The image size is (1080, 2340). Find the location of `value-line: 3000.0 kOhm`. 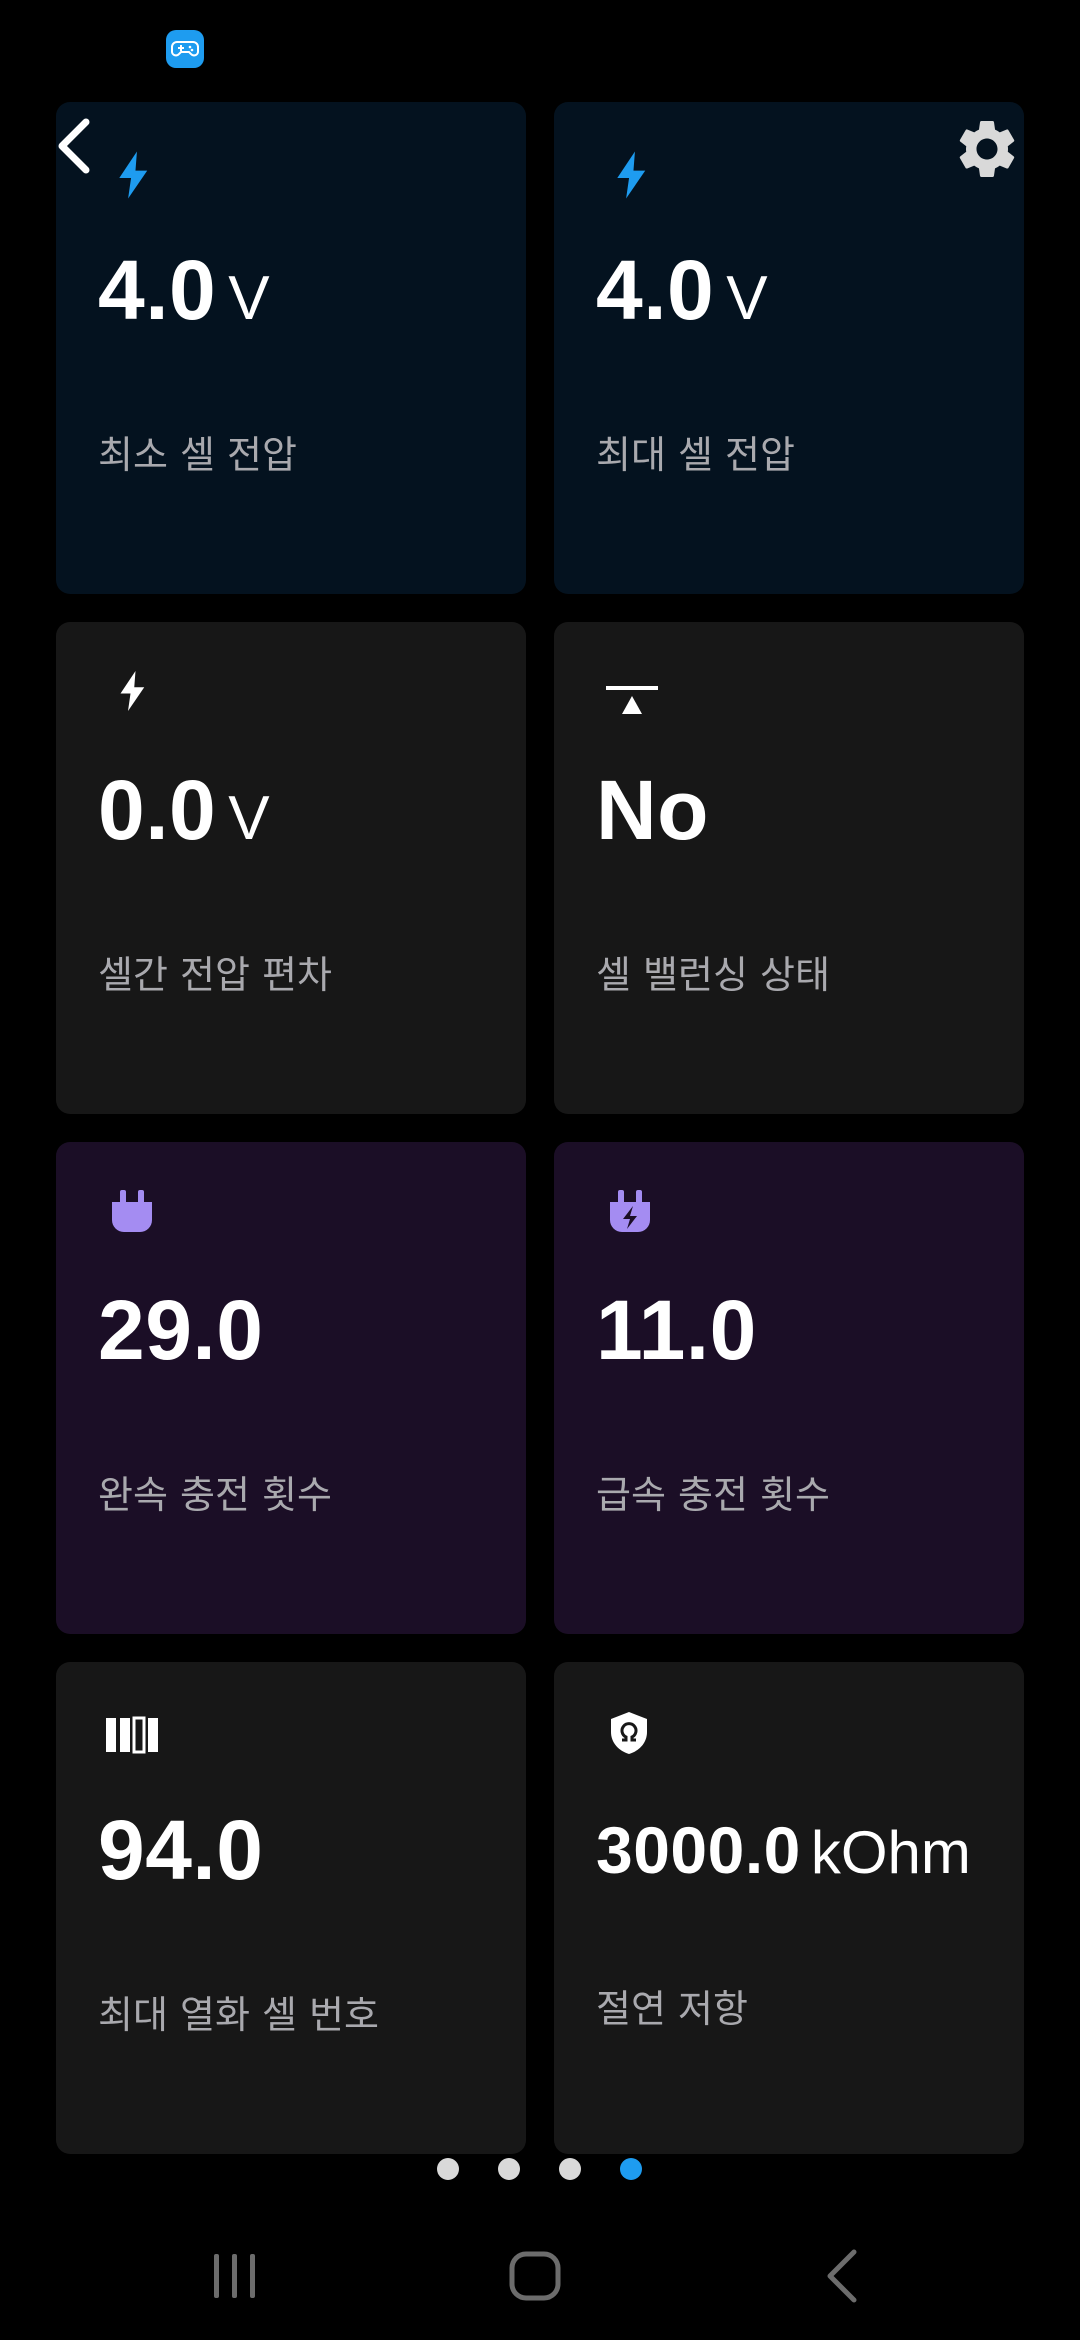

value-line: 3000.0 kOhm is located at coordinates (783, 1850).